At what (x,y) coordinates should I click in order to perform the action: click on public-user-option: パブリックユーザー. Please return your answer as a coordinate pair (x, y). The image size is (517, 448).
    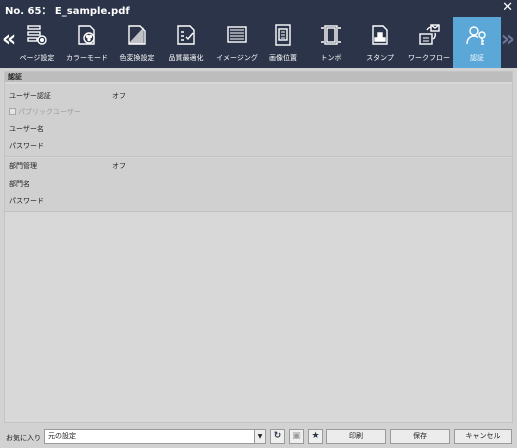
    Looking at the image, I should click on (45, 112).